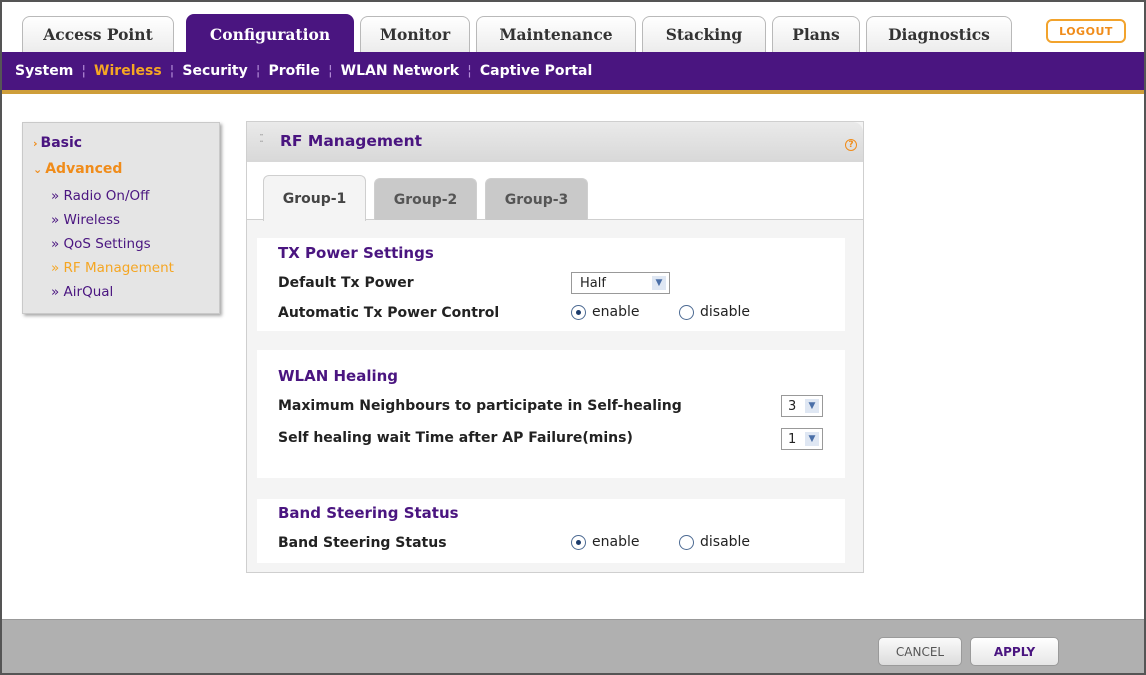 The image size is (1146, 675). What do you see at coordinates (61, 143) in the screenshot?
I see `menu-basic-label: Basic` at bounding box center [61, 143].